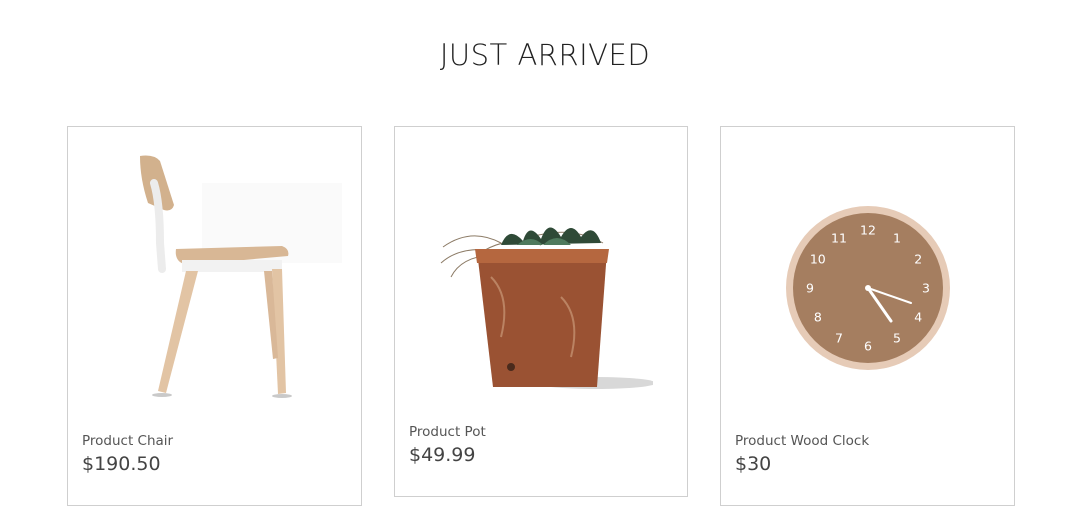 The height and width of the screenshot is (526, 1090). I want to click on wood-clock-image: 121234567891011, so click(868, 288).